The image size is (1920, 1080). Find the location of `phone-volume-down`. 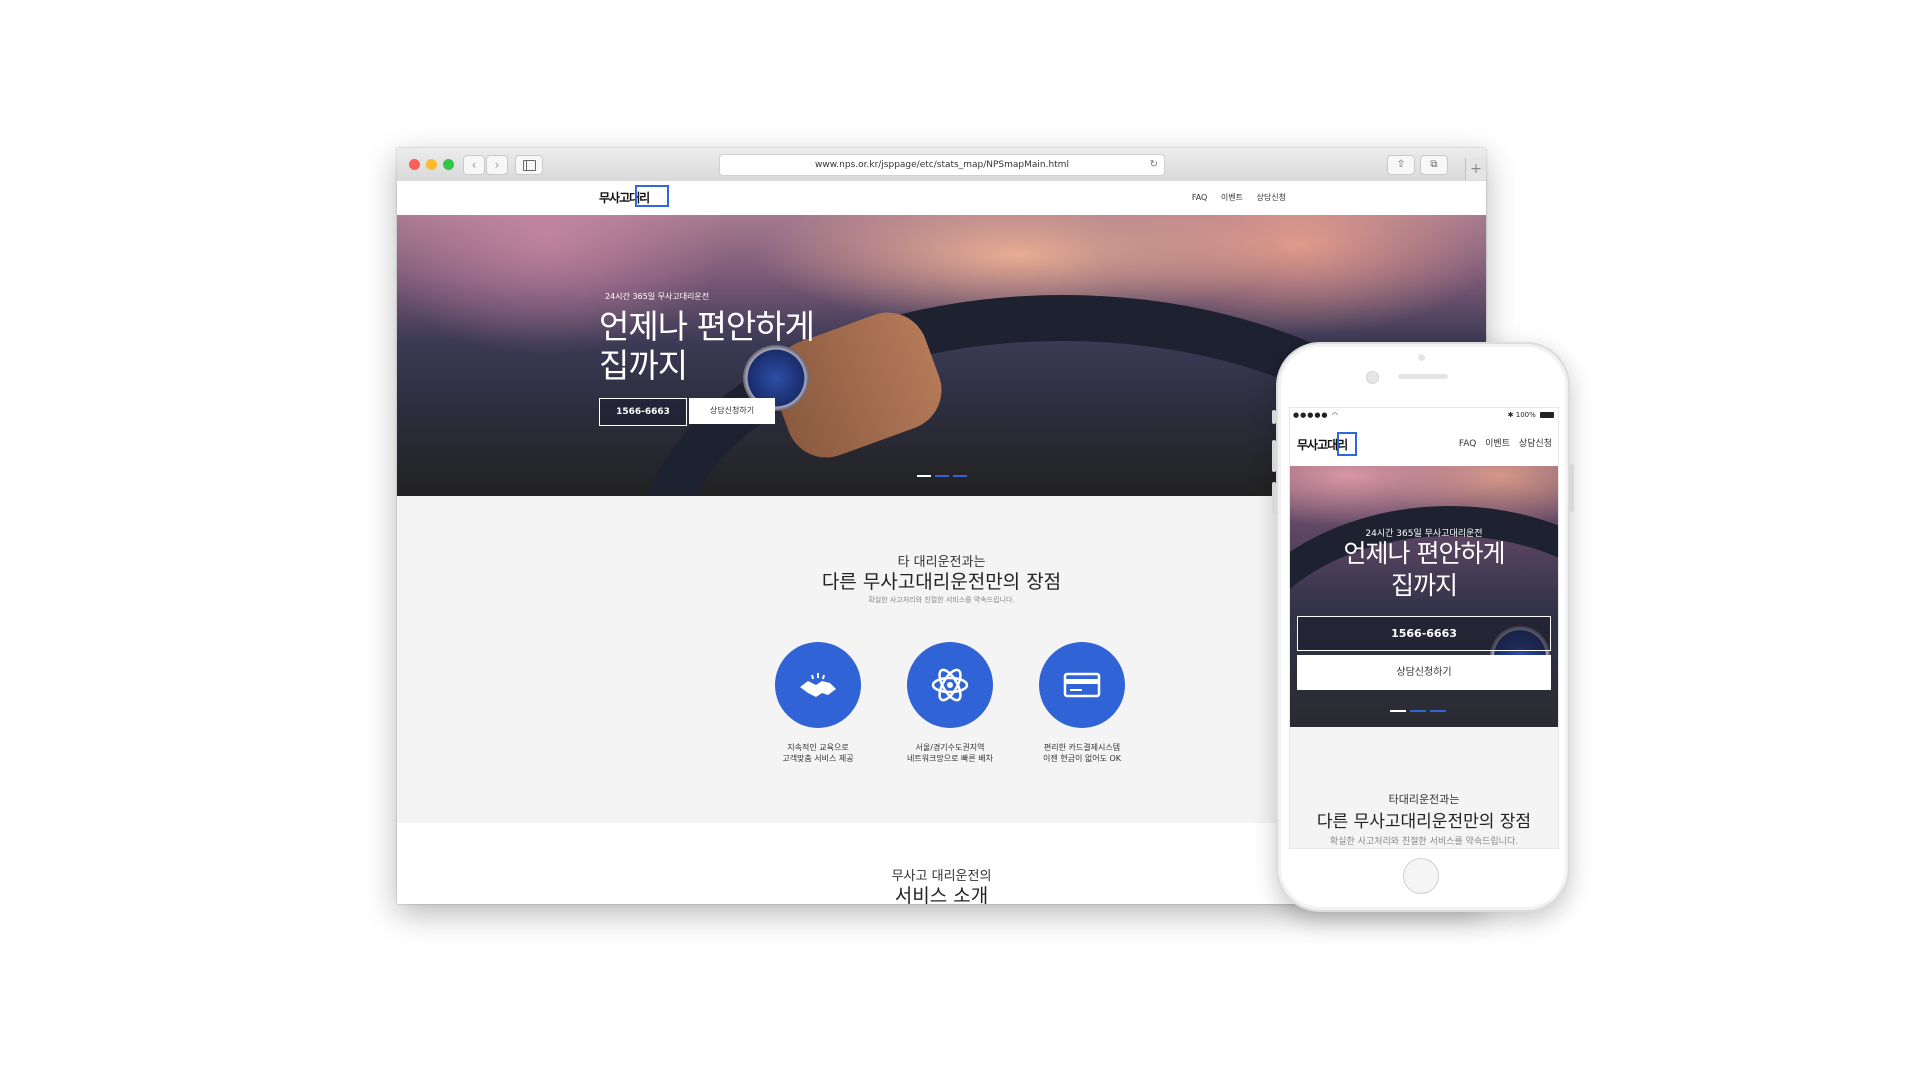

phone-volume-down is located at coordinates (1274, 498).